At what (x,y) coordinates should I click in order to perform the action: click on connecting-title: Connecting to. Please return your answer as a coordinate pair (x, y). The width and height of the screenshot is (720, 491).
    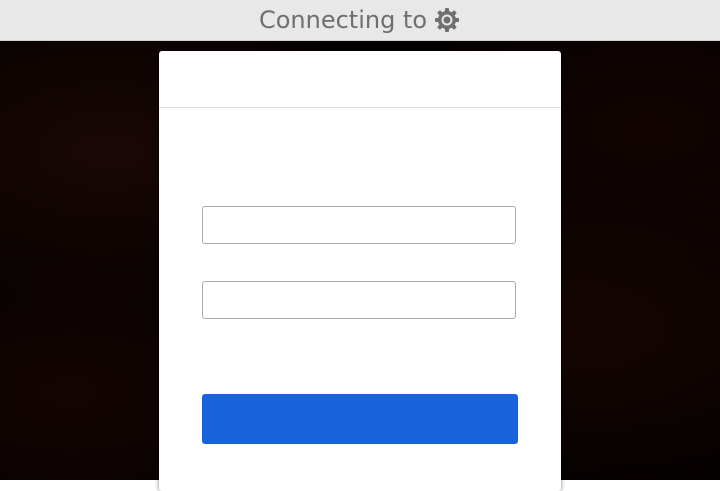
    Looking at the image, I should click on (343, 20).